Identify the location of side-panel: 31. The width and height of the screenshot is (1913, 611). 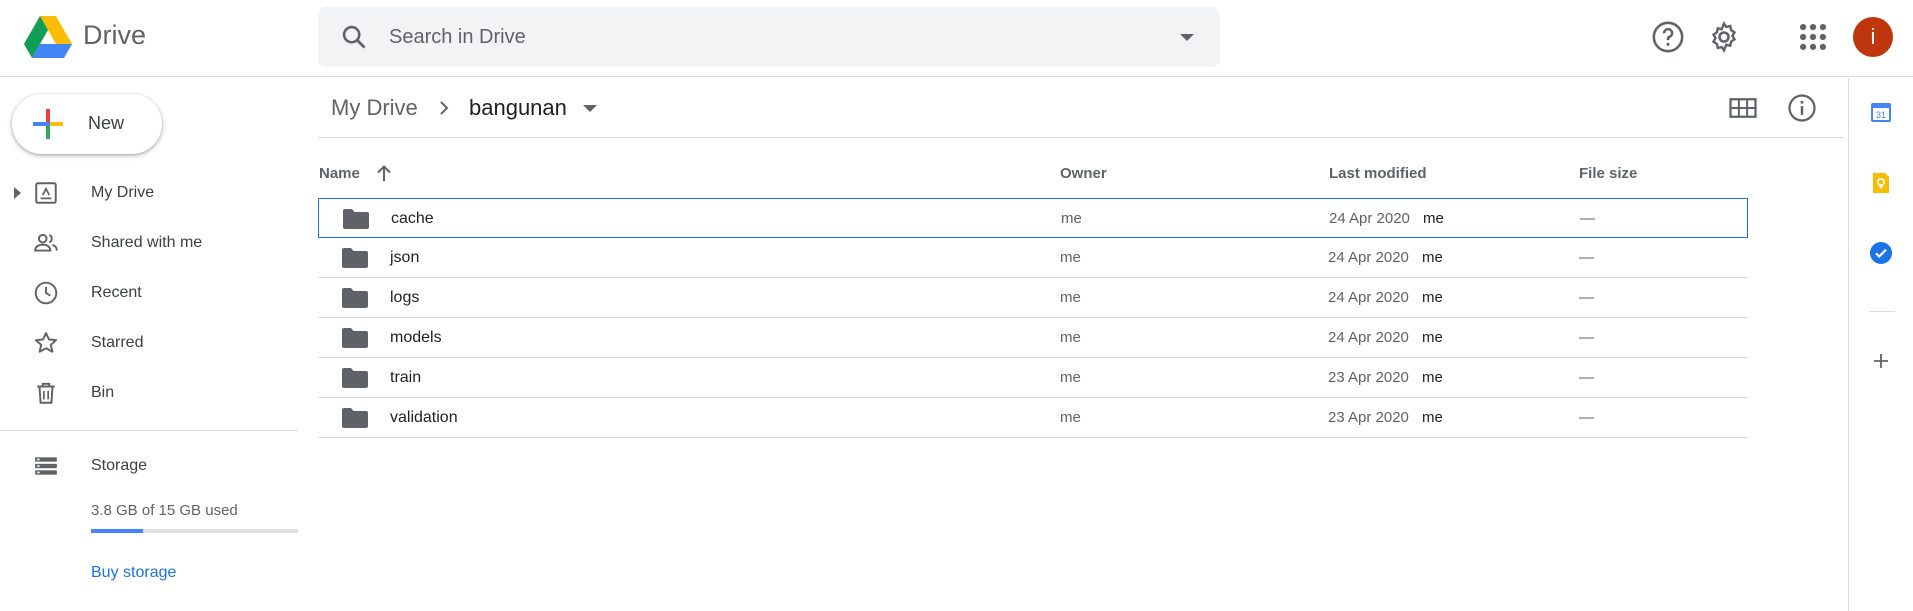
(1880, 344).